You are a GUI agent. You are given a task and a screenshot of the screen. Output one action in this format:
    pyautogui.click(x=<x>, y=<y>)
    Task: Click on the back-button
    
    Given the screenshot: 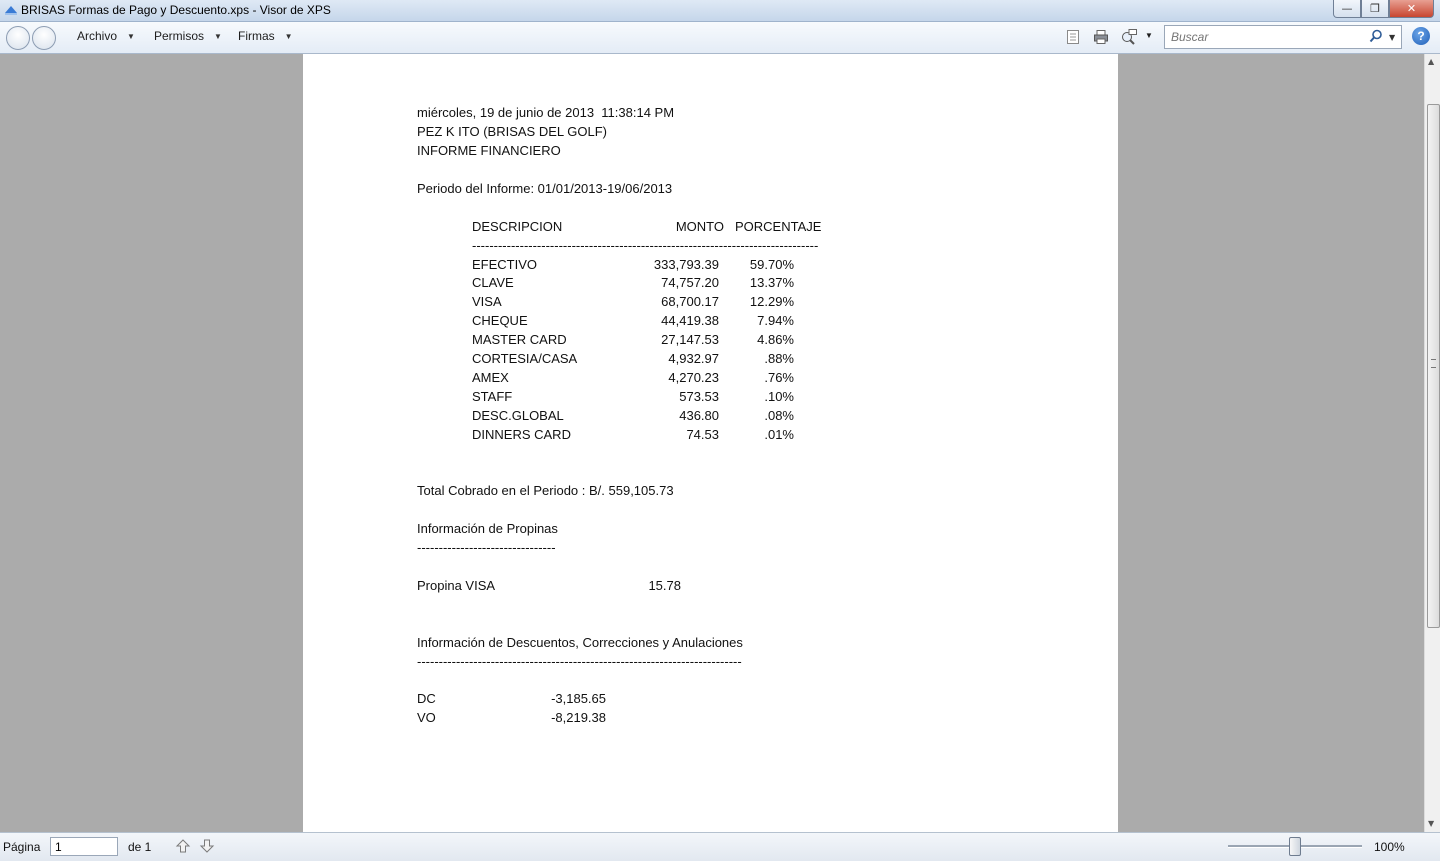 What is the action you would take?
    pyautogui.click(x=18, y=38)
    